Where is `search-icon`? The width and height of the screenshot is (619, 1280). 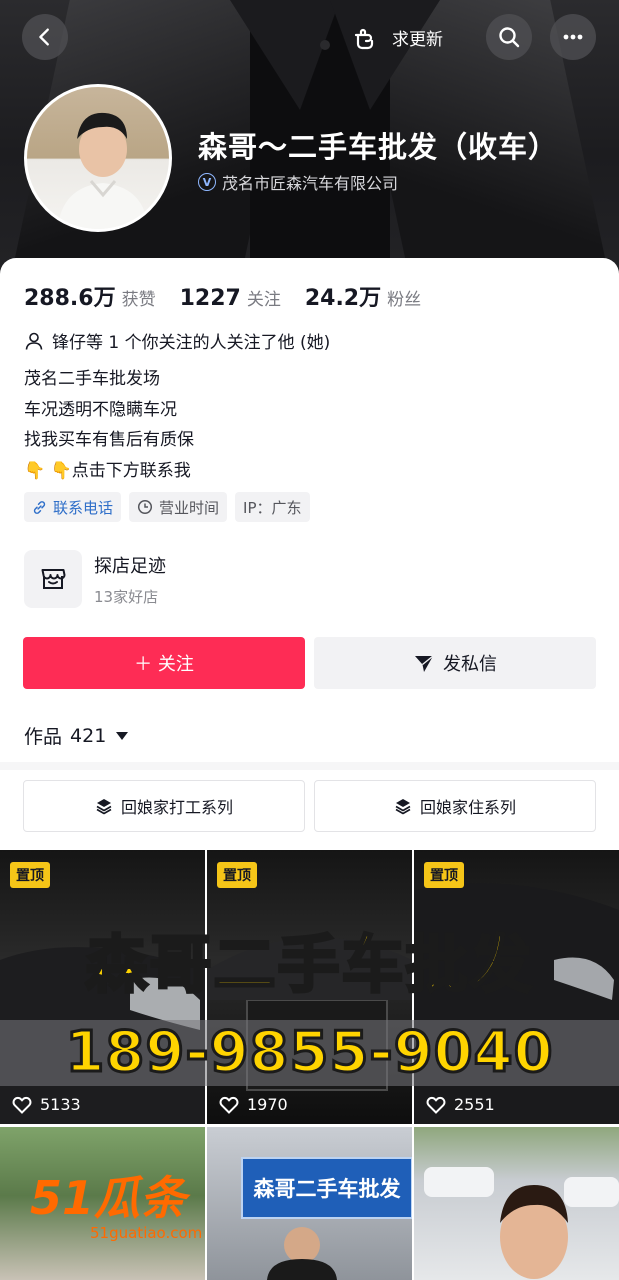
search-icon is located at coordinates (509, 37).